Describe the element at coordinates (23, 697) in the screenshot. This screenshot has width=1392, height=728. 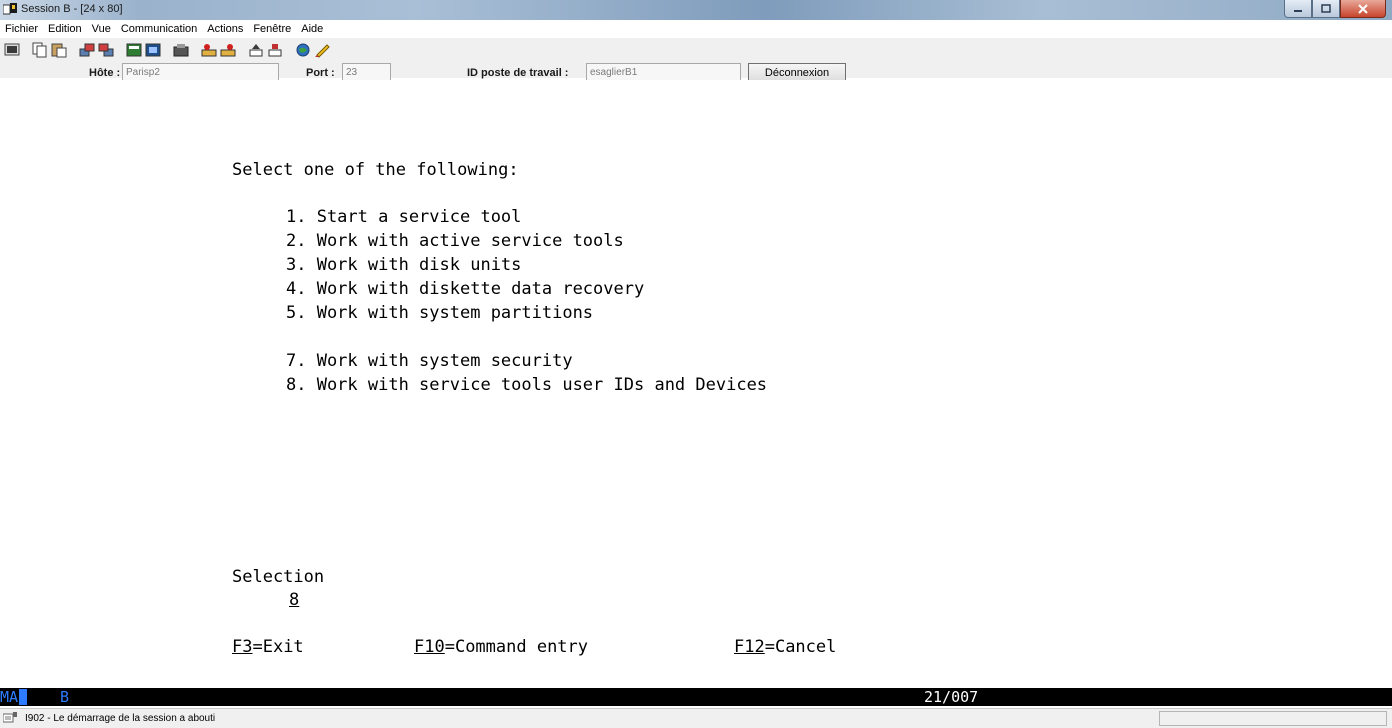
I see `cursor-block` at that location.